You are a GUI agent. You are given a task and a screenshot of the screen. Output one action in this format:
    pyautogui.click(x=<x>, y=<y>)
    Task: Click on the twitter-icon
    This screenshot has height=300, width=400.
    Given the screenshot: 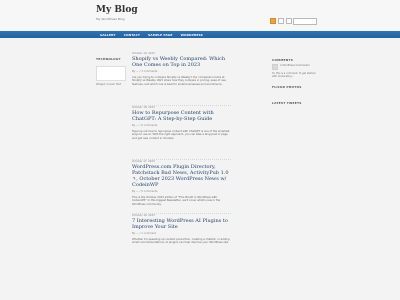 What is the action you would take?
    pyautogui.click(x=281, y=21)
    